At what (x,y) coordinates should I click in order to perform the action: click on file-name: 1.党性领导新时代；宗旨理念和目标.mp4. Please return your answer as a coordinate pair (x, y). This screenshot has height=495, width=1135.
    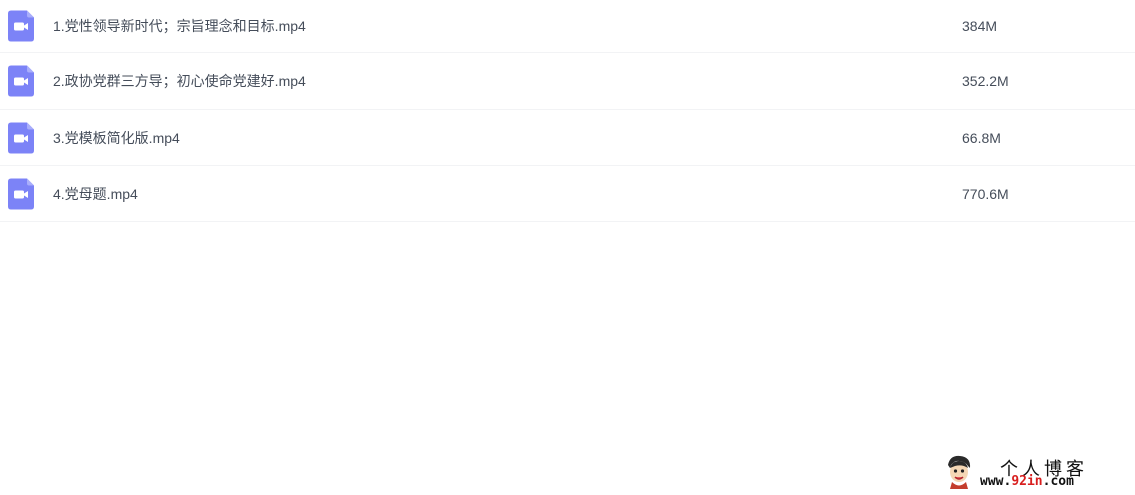
    Looking at the image, I should click on (179, 26).